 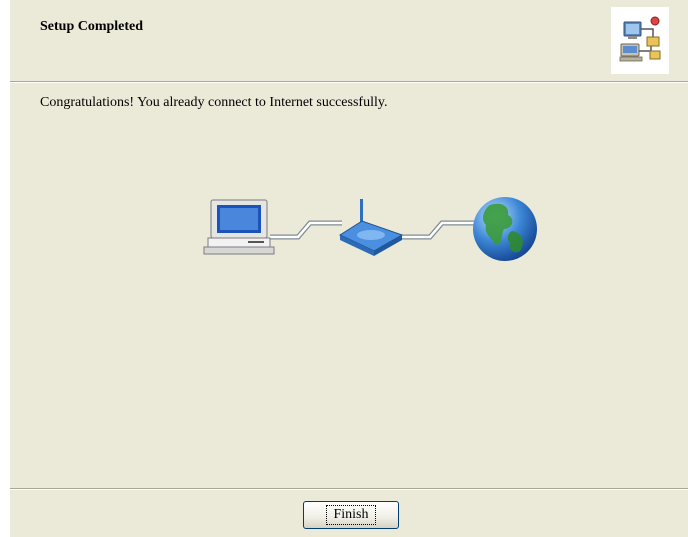 I want to click on cable-computer-router, so click(x=306, y=230).